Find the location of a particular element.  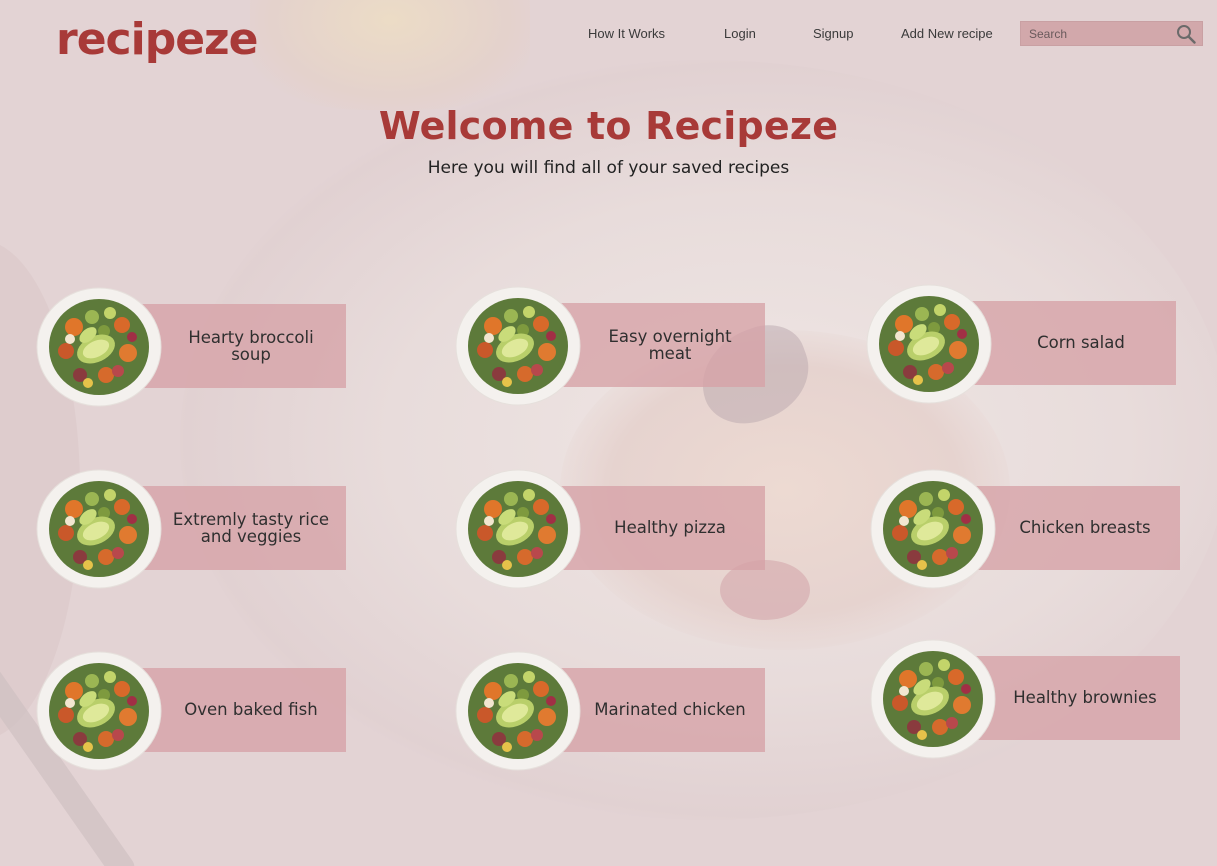

recipe-card: Healthy pizza is located at coordinates (615, 531).